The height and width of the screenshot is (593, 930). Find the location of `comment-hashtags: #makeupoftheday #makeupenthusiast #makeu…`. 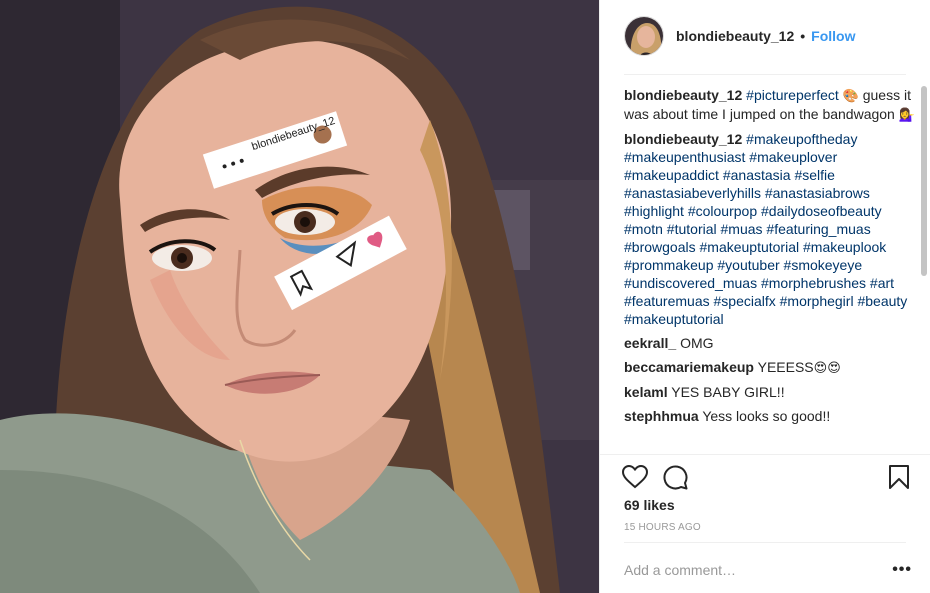

comment-hashtags: #makeupoftheday #makeupenthusiast #makeu… is located at coordinates (765, 229).